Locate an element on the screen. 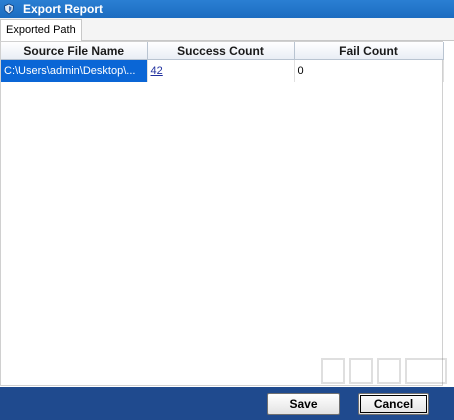  watermark-graphic is located at coordinates (384, 371).